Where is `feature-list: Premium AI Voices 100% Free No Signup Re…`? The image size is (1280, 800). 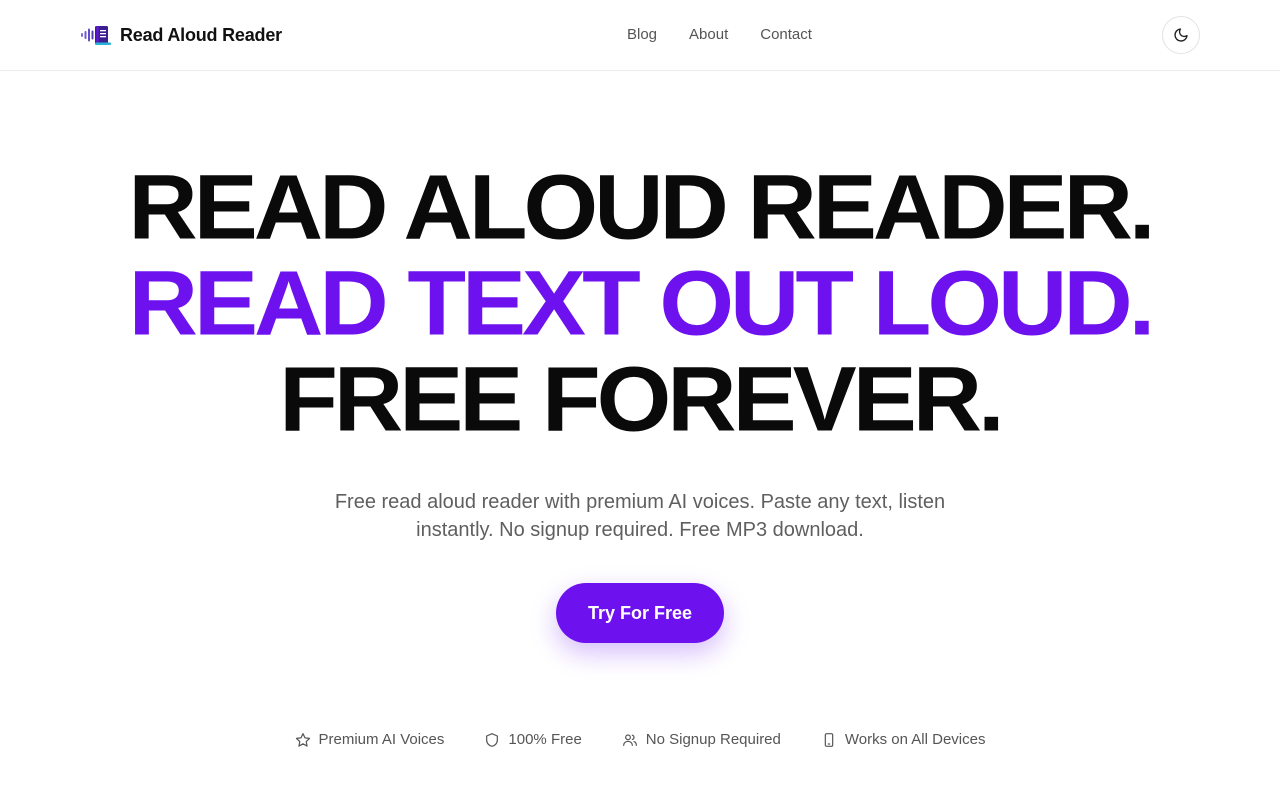 feature-list: Premium AI Voices 100% Free No Signup Re… is located at coordinates (640, 739).